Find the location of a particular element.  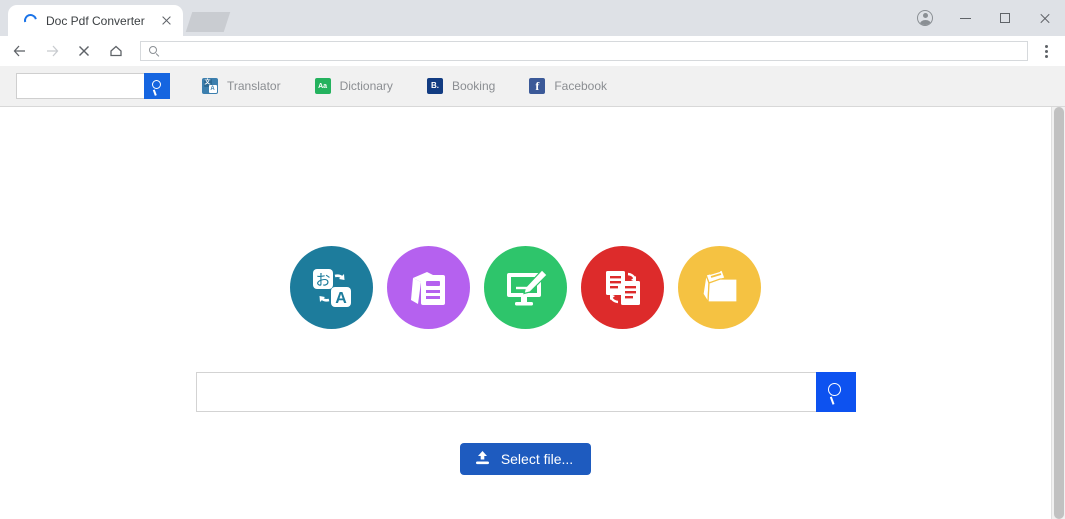

bookmark-dictionary: Aa Dictionary is located at coordinates (353, 86).